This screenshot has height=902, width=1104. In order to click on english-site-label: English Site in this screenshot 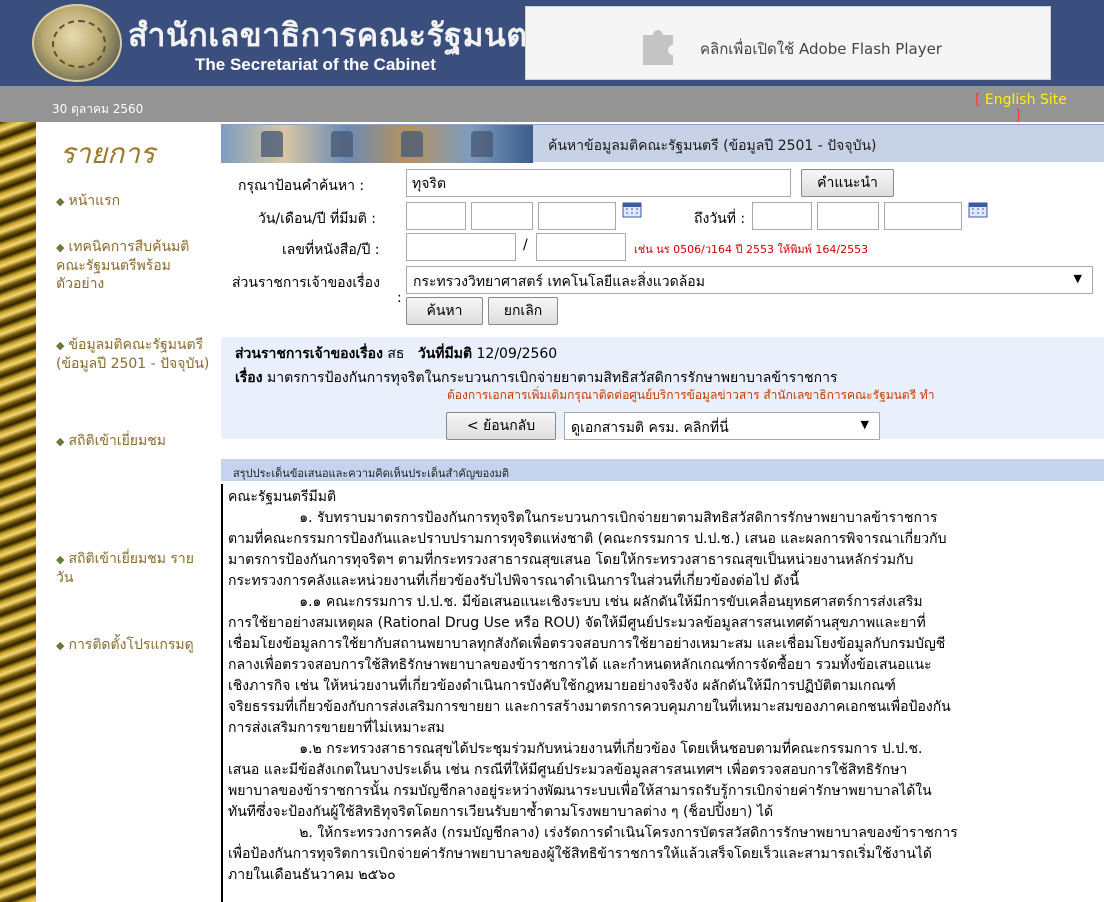, I will do `click(1025, 100)`.